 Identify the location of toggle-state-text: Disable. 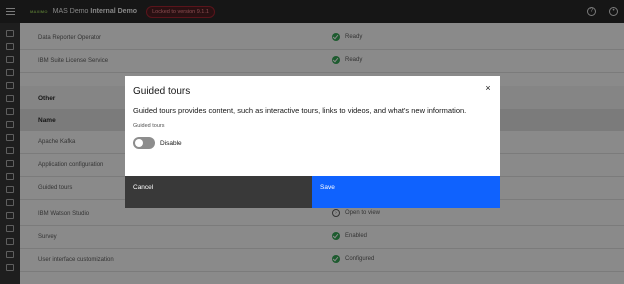
(171, 143).